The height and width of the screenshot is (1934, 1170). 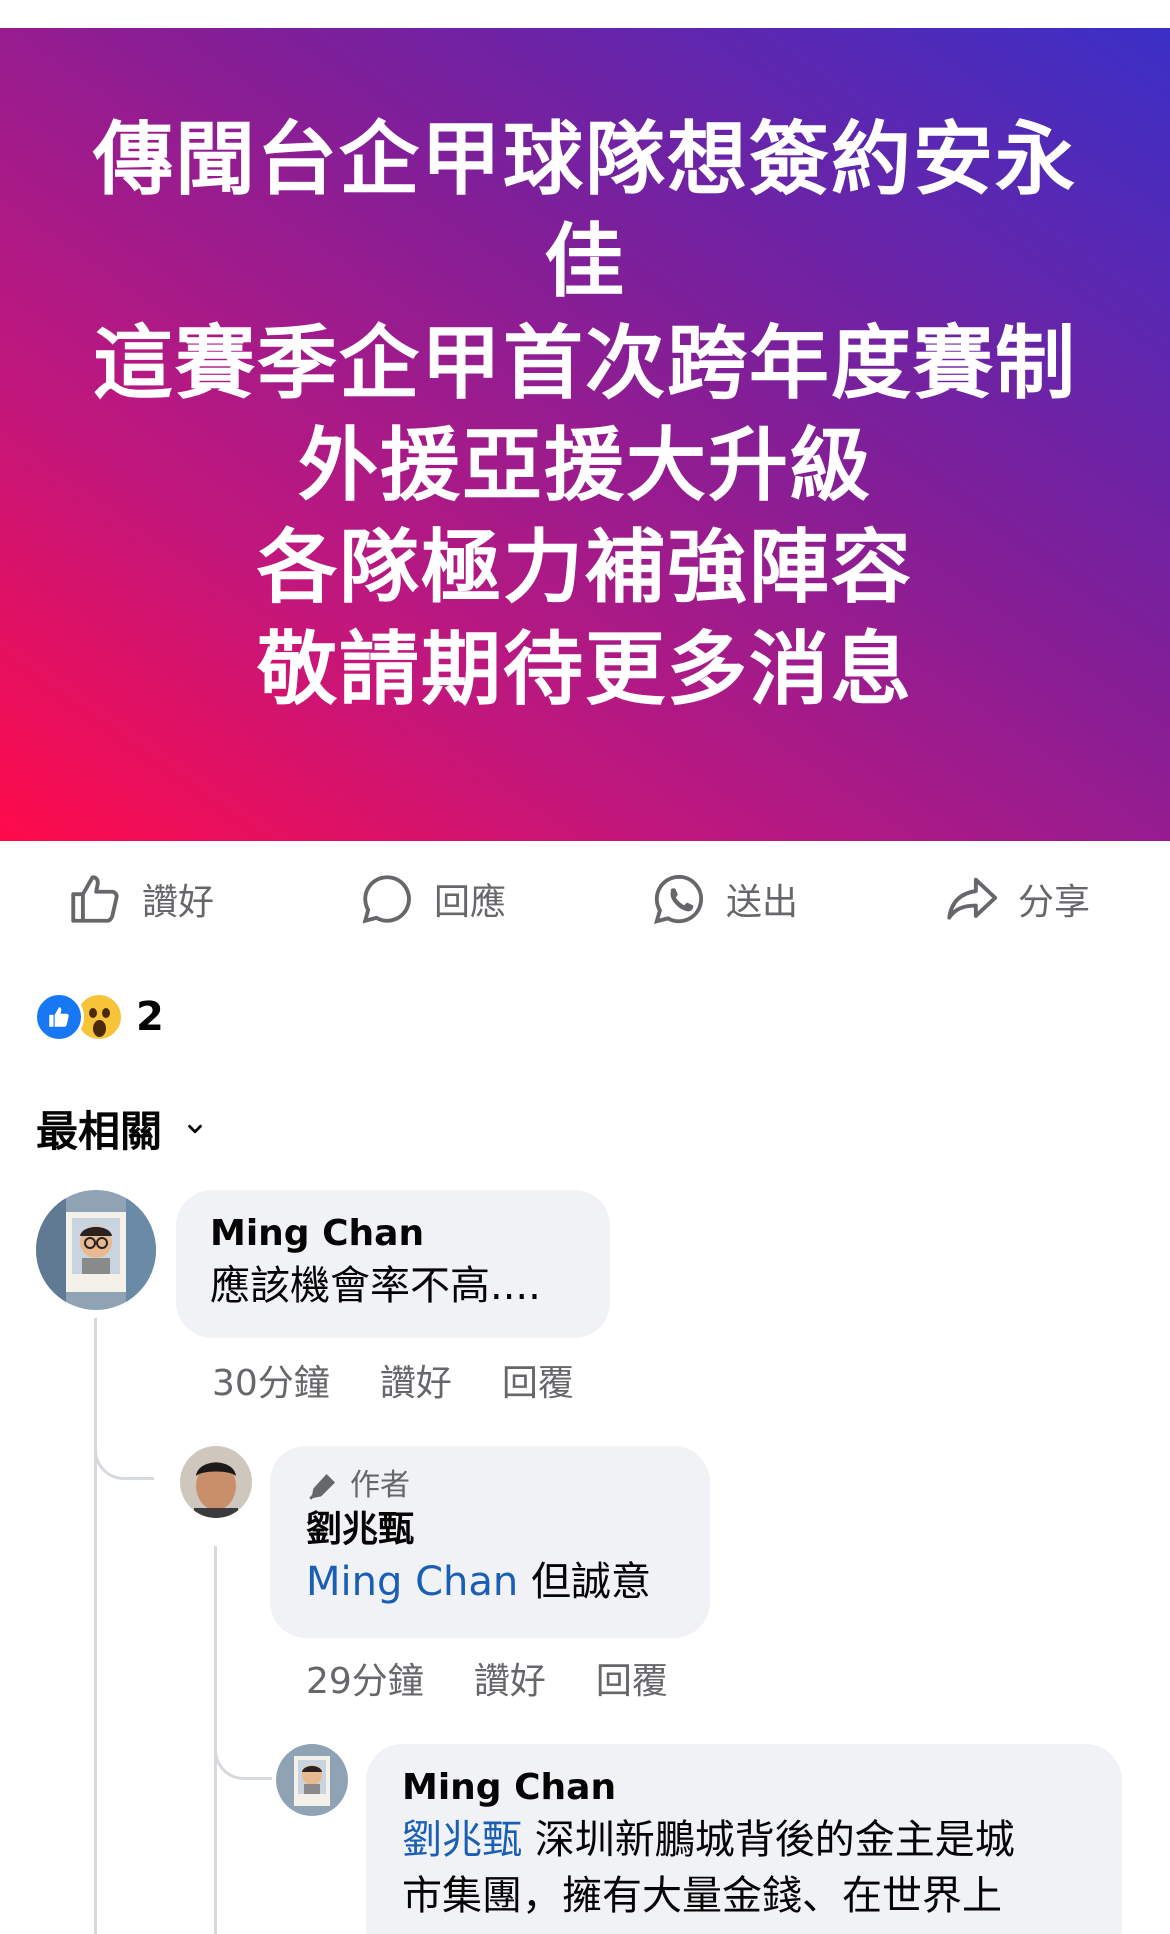 I want to click on comment-text: Ming Chan 但誠意, so click(x=478, y=1582).